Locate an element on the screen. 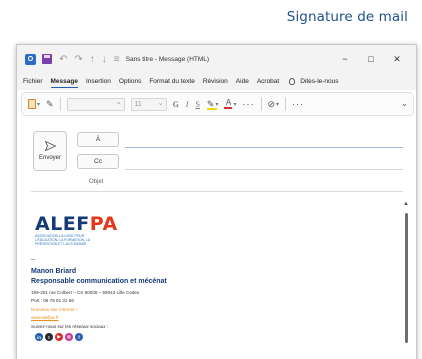 This screenshot has width=422, height=359. send-button: Envoyer is located at coordinates (50, 151).